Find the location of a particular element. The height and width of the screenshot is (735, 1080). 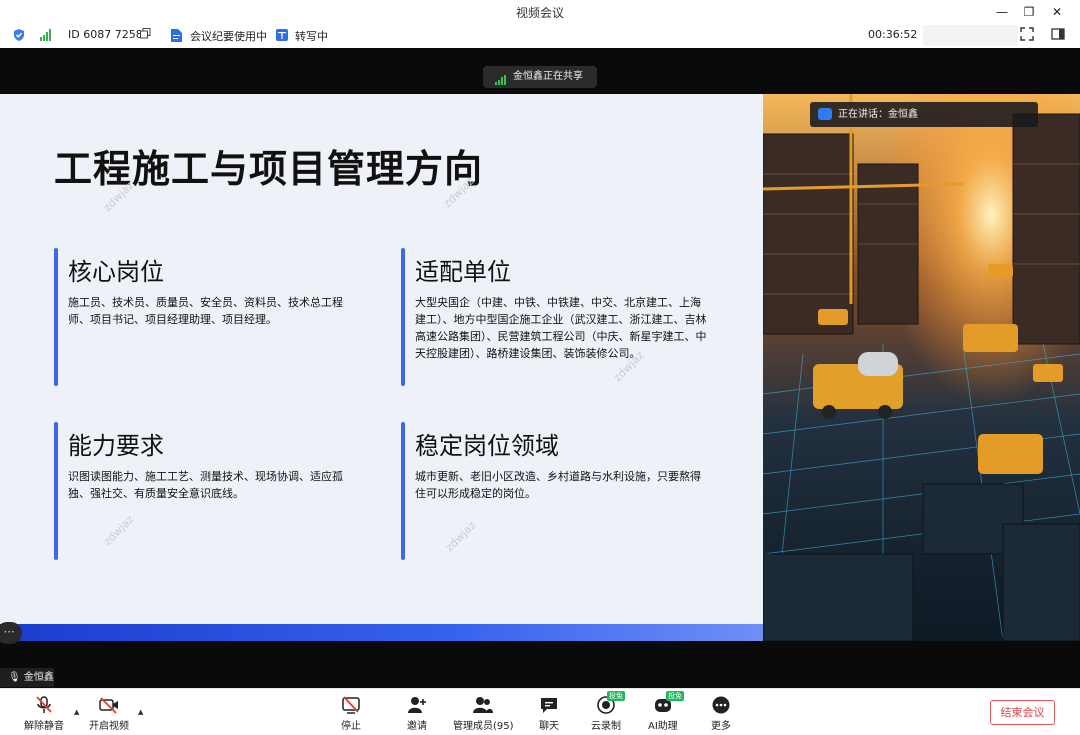

invite-label: 邀请 is located at coordinates (417, 726).